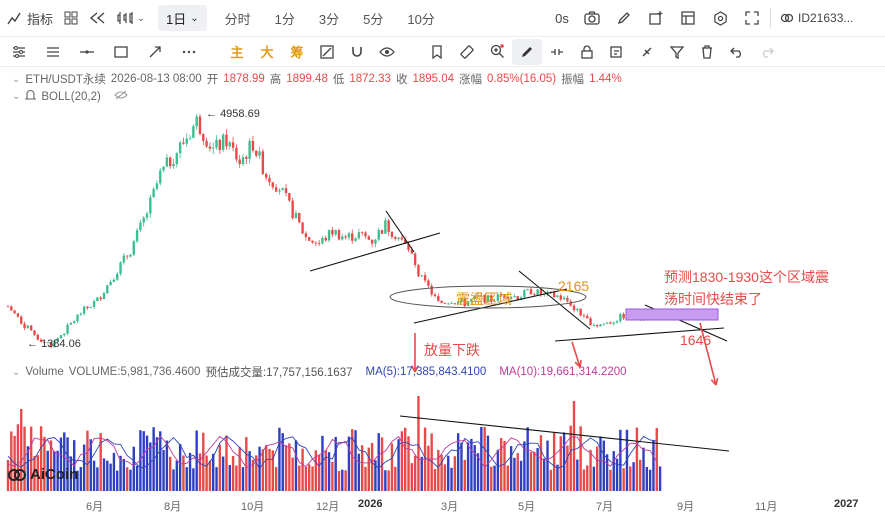 Image resolution: width=885 pixels, height=517 pixels. I want to click on edit-note-icon, so click(617, 52).